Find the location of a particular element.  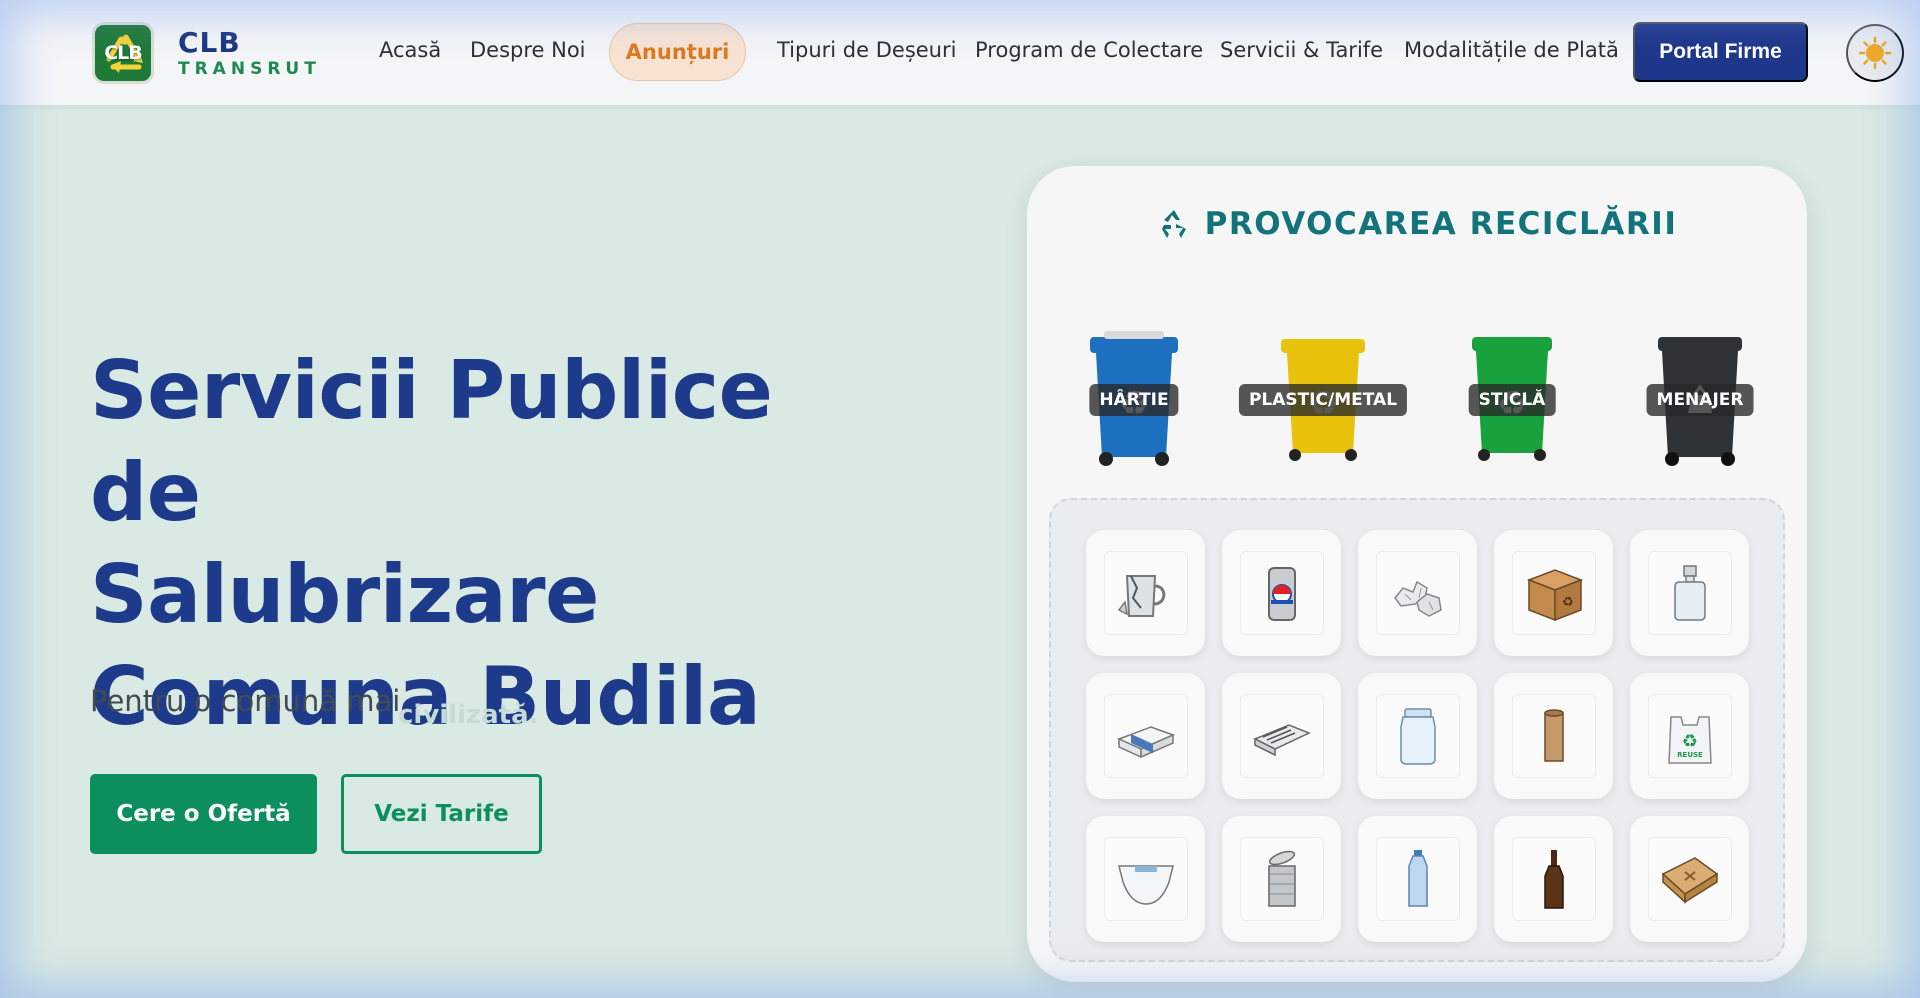

hero-title-line2: Salubrizare is located at coordinates (344, 594).